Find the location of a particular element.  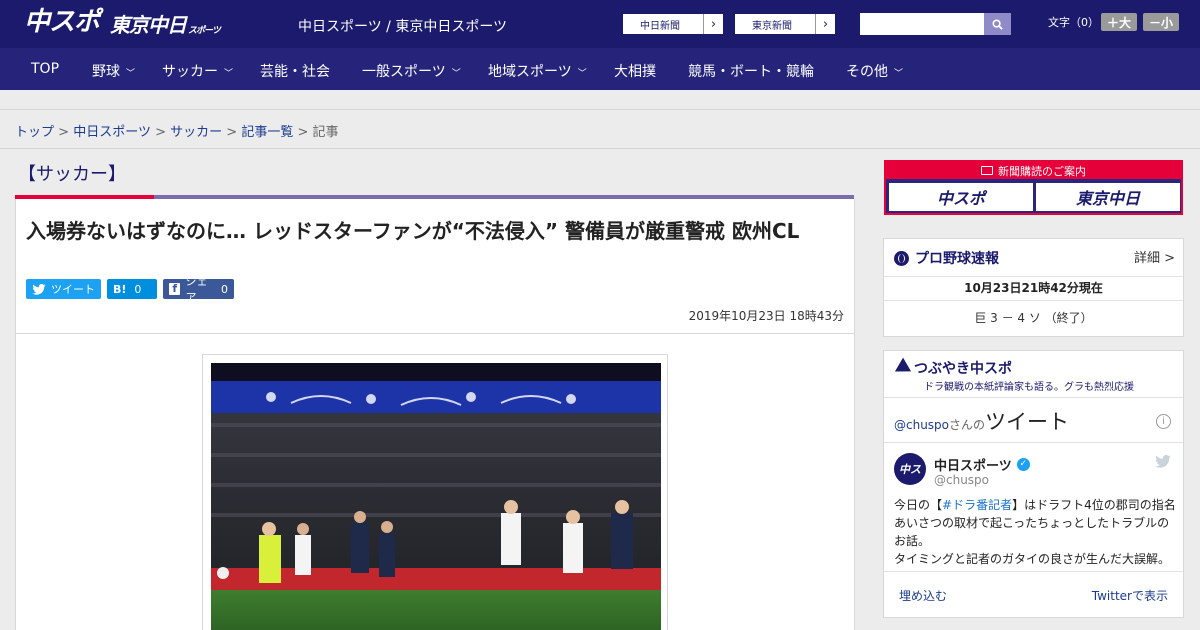

twitter-widget-tweet-word: ツイート is located at coordinates (1027, 422).